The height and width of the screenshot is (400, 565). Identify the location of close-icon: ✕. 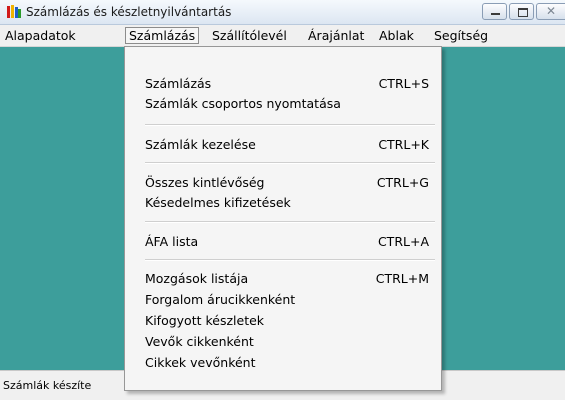
(551, 11).